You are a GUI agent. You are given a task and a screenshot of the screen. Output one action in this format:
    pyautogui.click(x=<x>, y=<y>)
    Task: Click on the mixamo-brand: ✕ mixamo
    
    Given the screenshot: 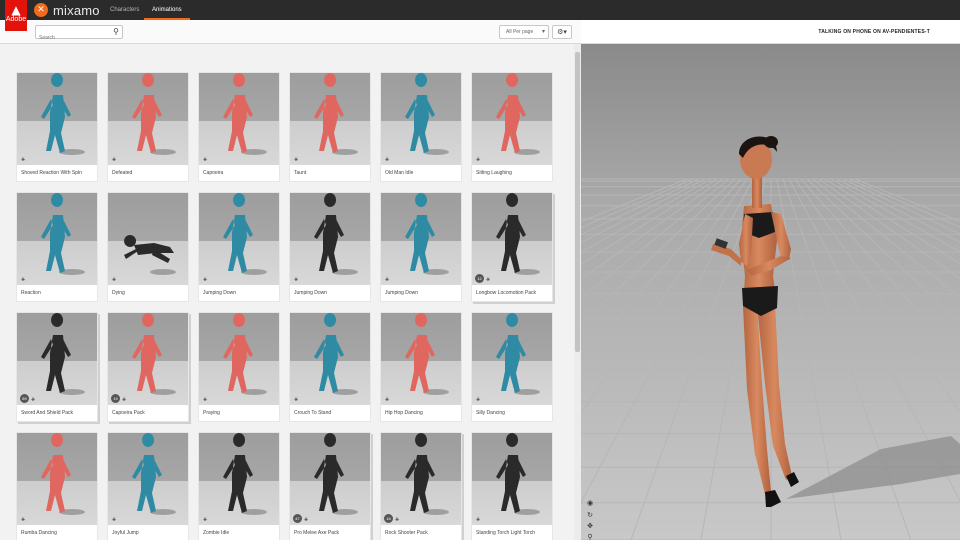 What is the action you would take?
    pyautogui.click(x=67, y=10)
    